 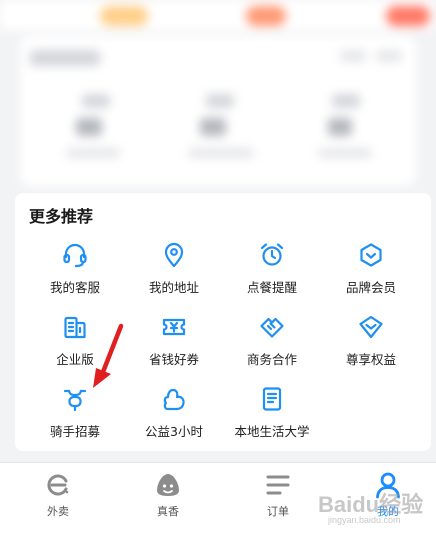 I want to click on grid-item-label: 省钱好券, so click(x=173, y=359).